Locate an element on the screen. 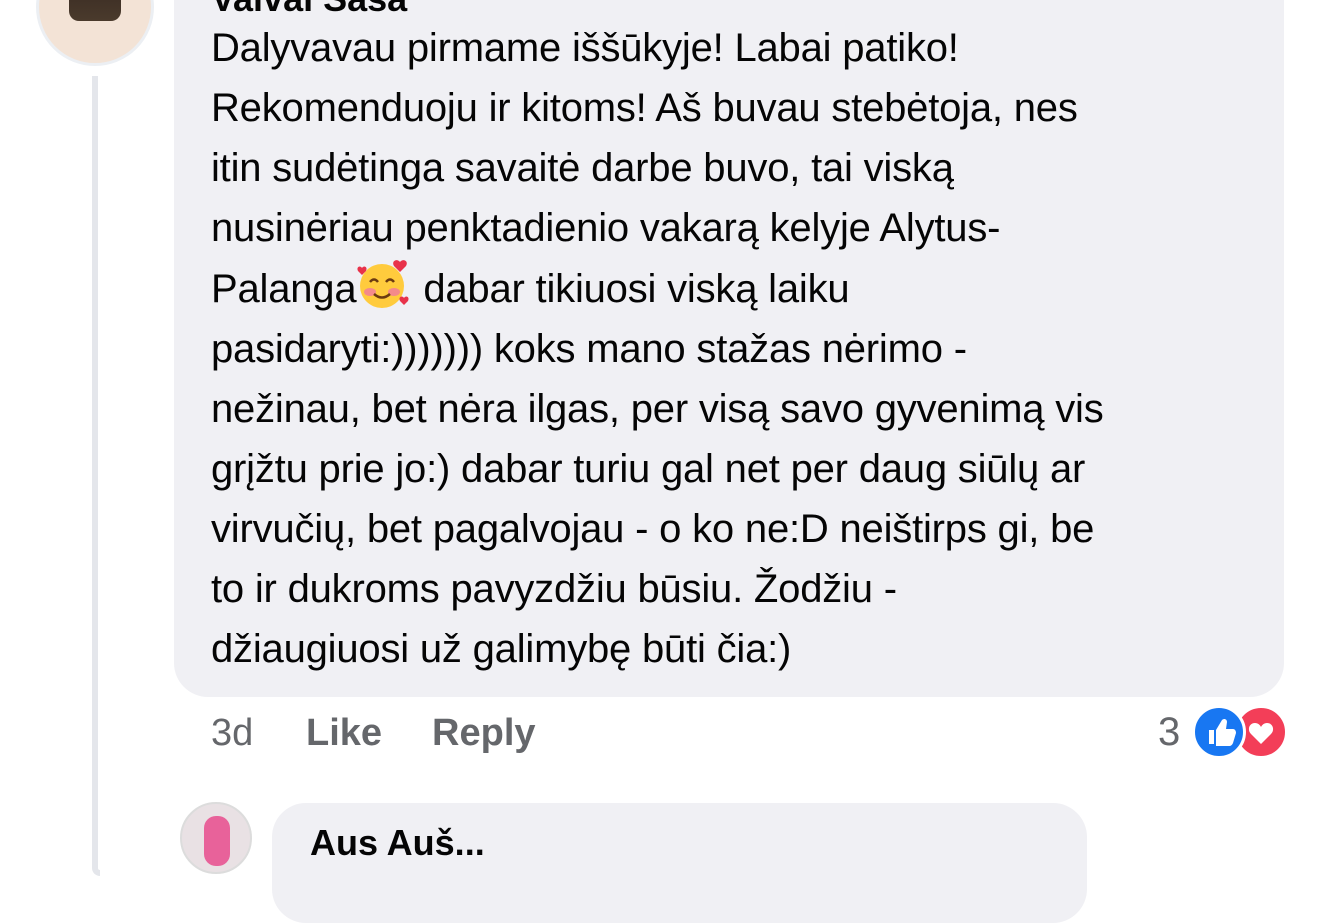  comment-author: Vaivai Šaša is located at coordinates (309, 10).